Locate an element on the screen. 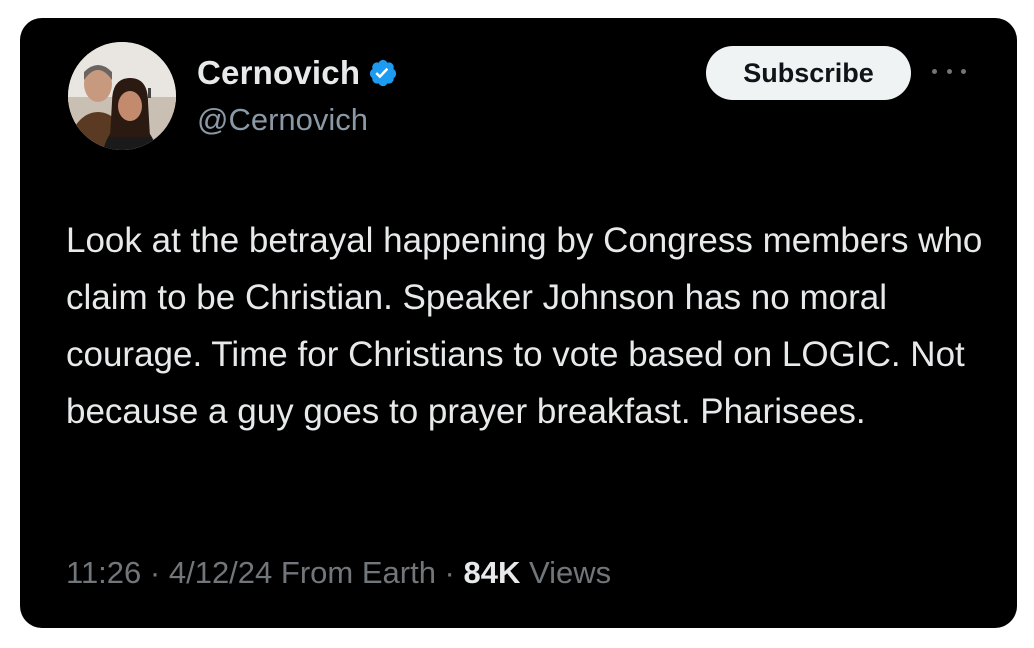 The height and width of the screenshot is (648, 1034). verified-badge-icon is located at coordinates (383, 73).